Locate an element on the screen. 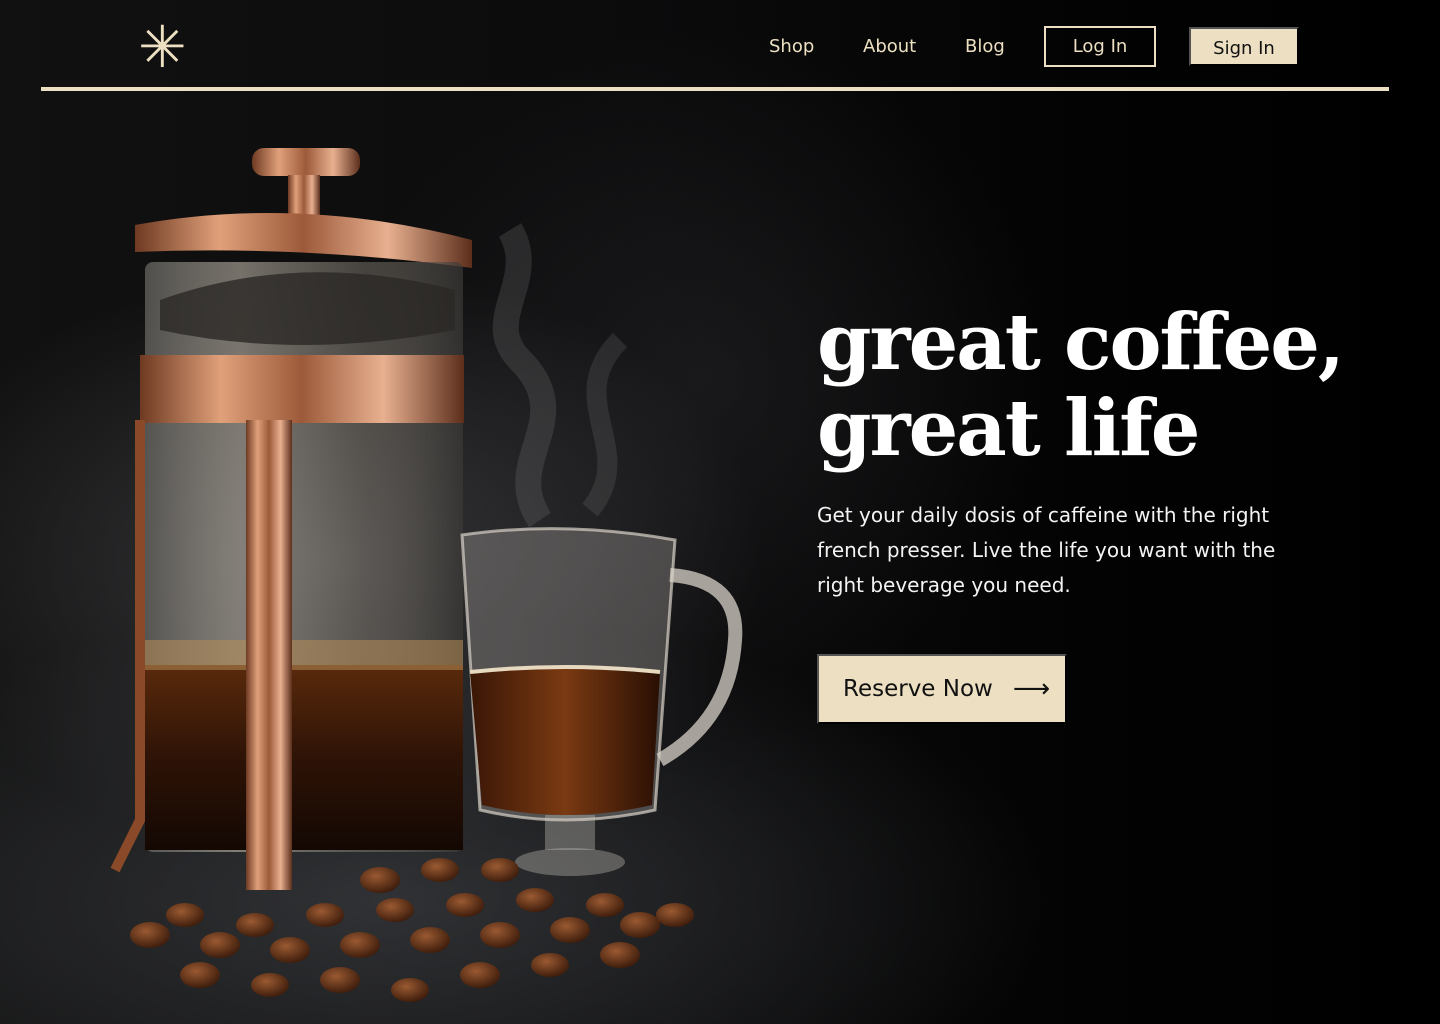 The width and height of the screenshot is (1440, 1024). navbar: ✳ Shop About Blog Log In Sign In is located at coordinates (720, 46).